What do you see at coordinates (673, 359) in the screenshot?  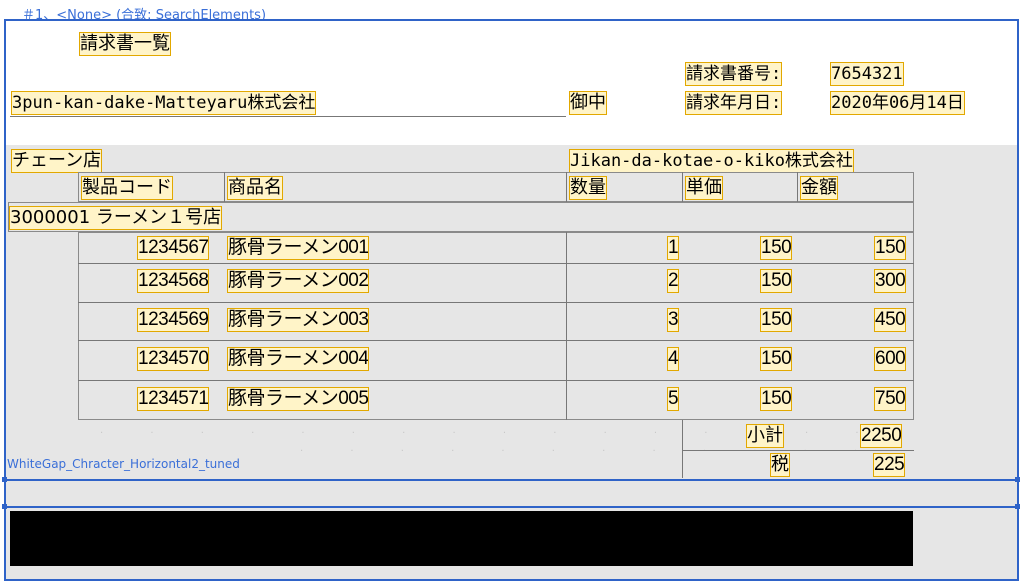 I see `row-qty: 4` at bounding box center [673, 359].